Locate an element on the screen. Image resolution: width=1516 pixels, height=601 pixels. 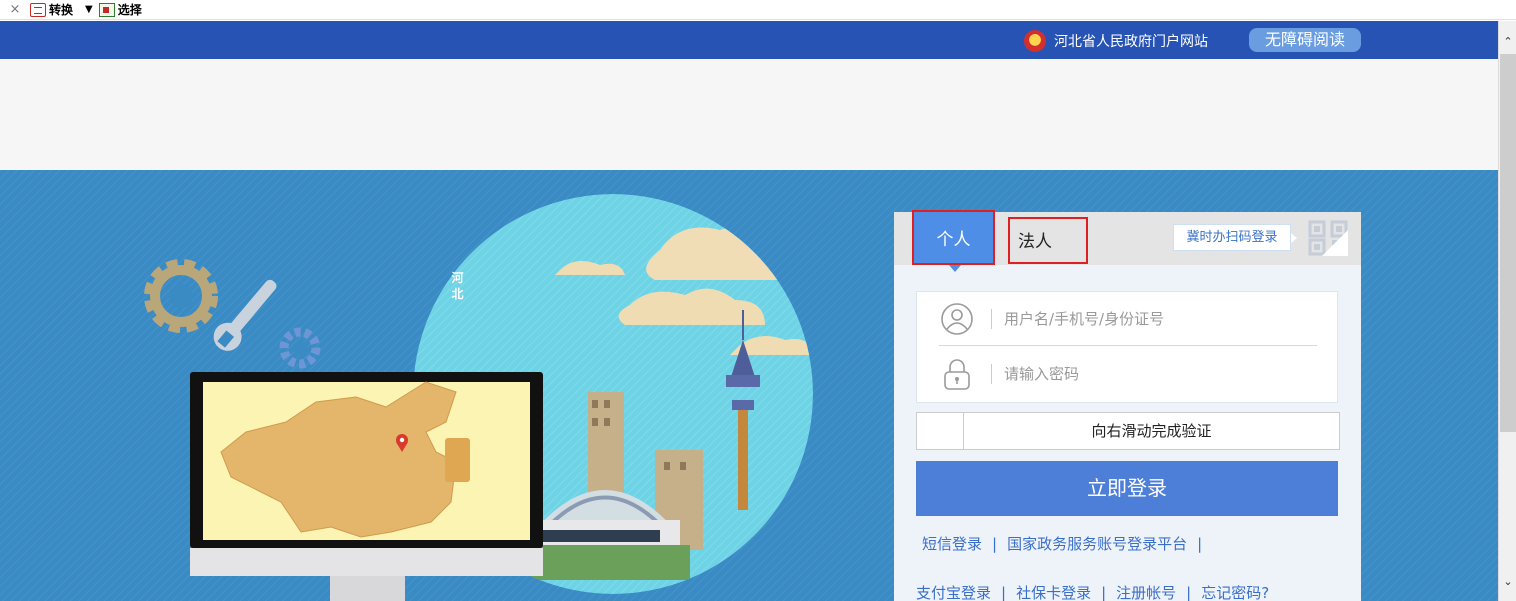
scroll-thumb is located at coordinates (1508, 243).